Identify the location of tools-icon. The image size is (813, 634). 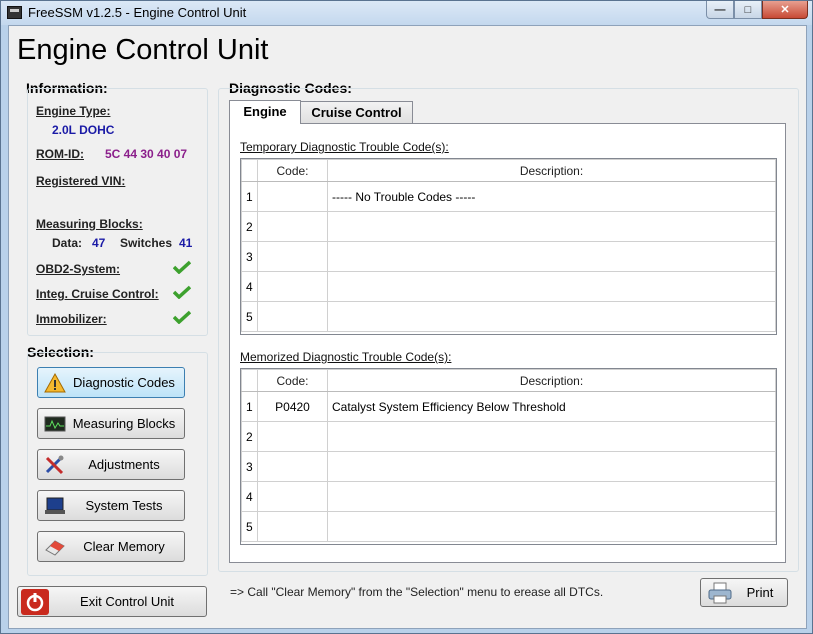
(54, 465).